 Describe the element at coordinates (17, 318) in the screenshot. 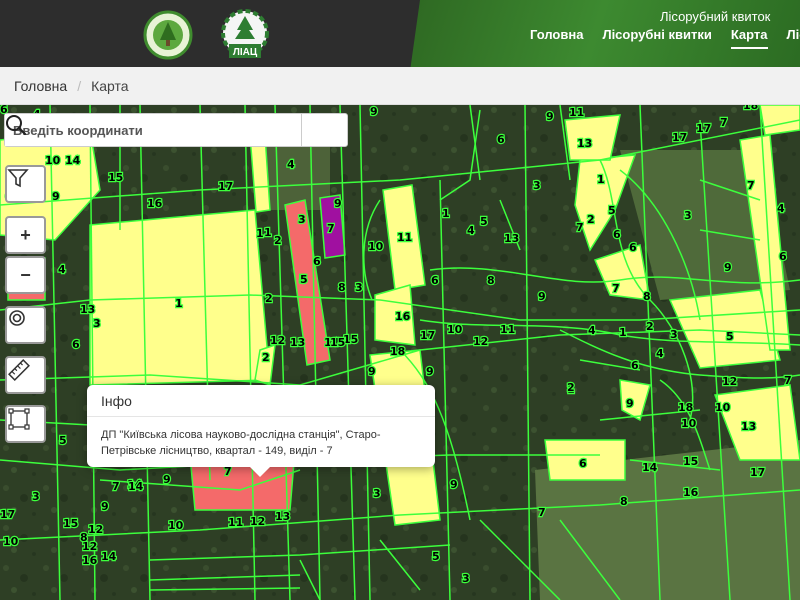

I see `target-icon` at that location.